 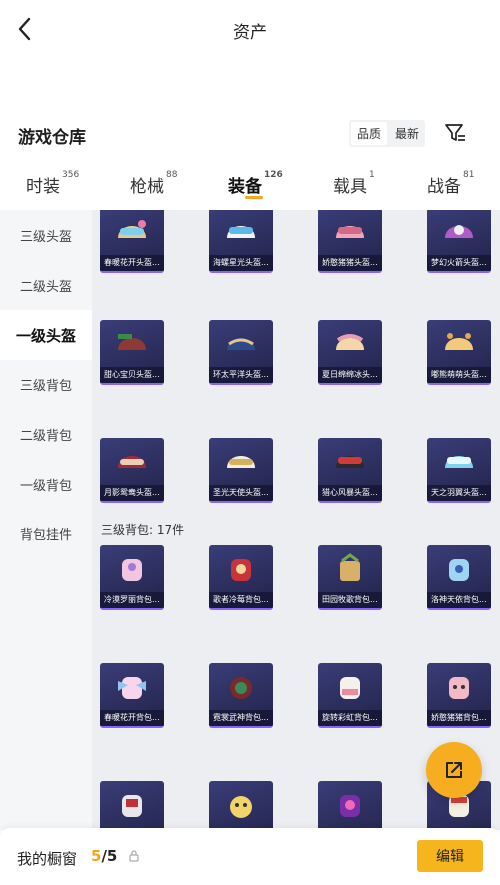 I want to click on tab-fashion: 时装356, so click(x=53, y=183).